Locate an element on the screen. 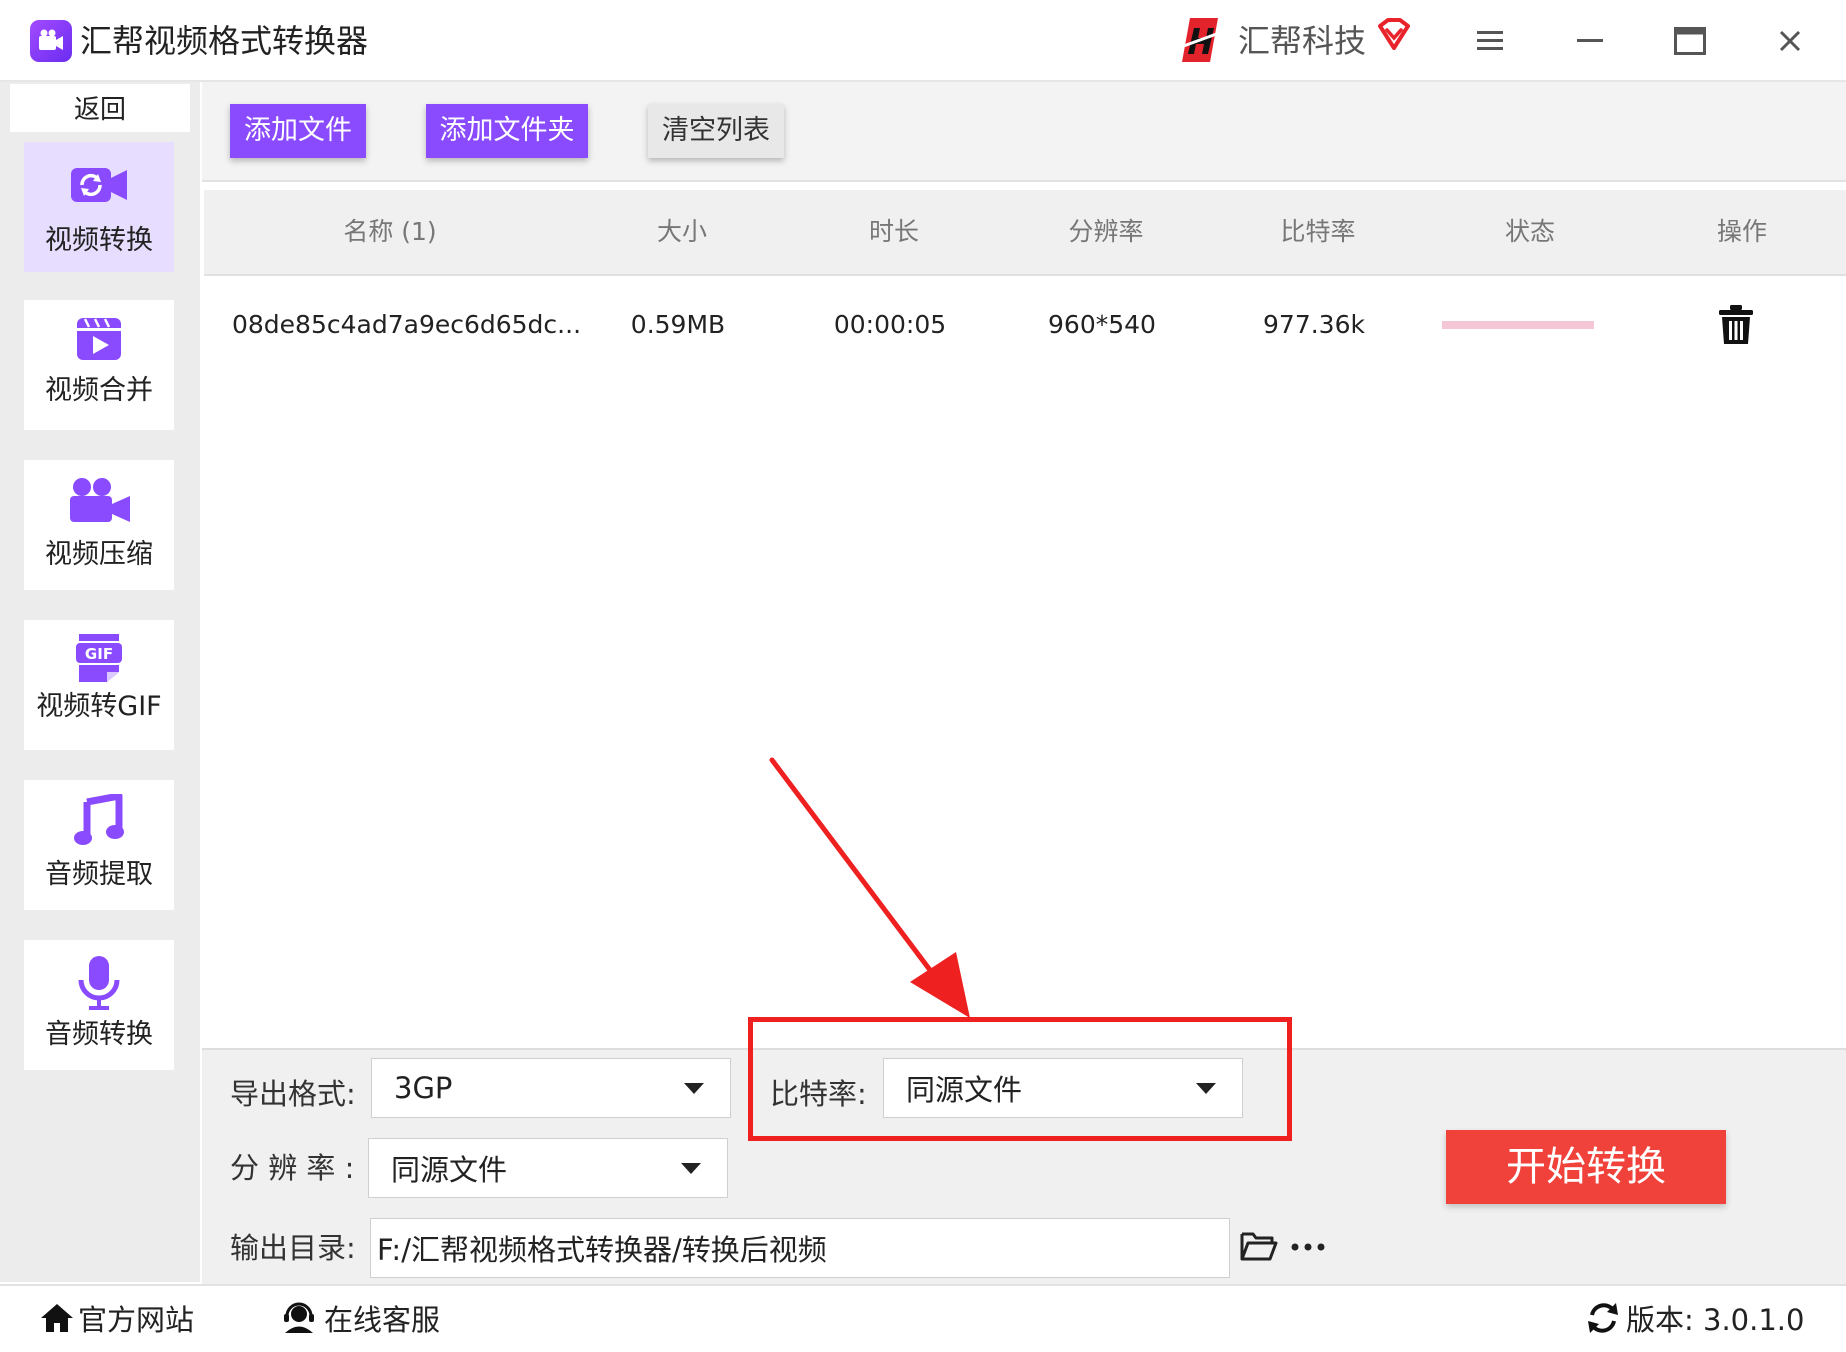  more-options-icon is located at coordinates (1310, 1247).